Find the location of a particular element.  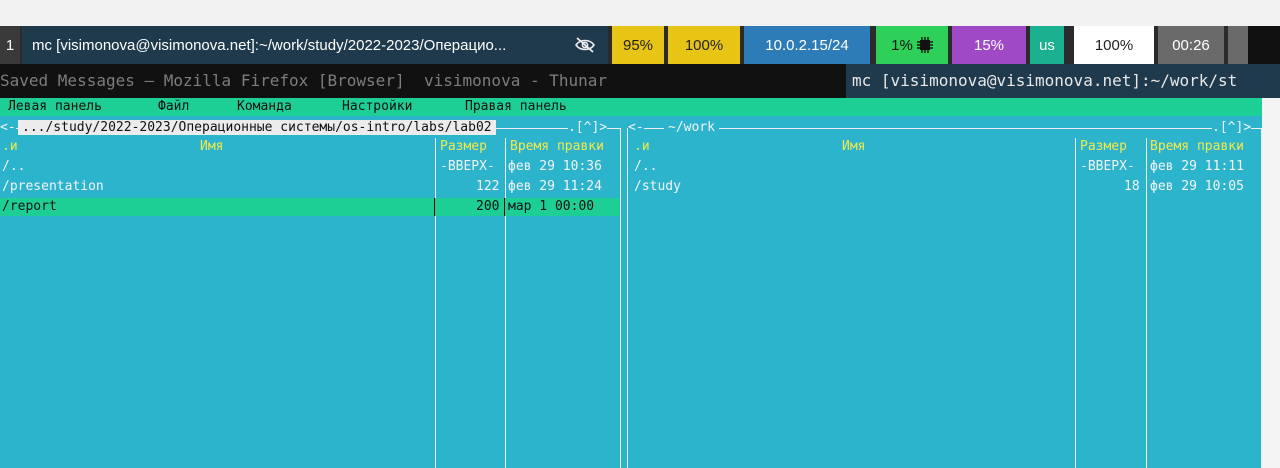

file-name: /study is located at coordinates (657, 186).